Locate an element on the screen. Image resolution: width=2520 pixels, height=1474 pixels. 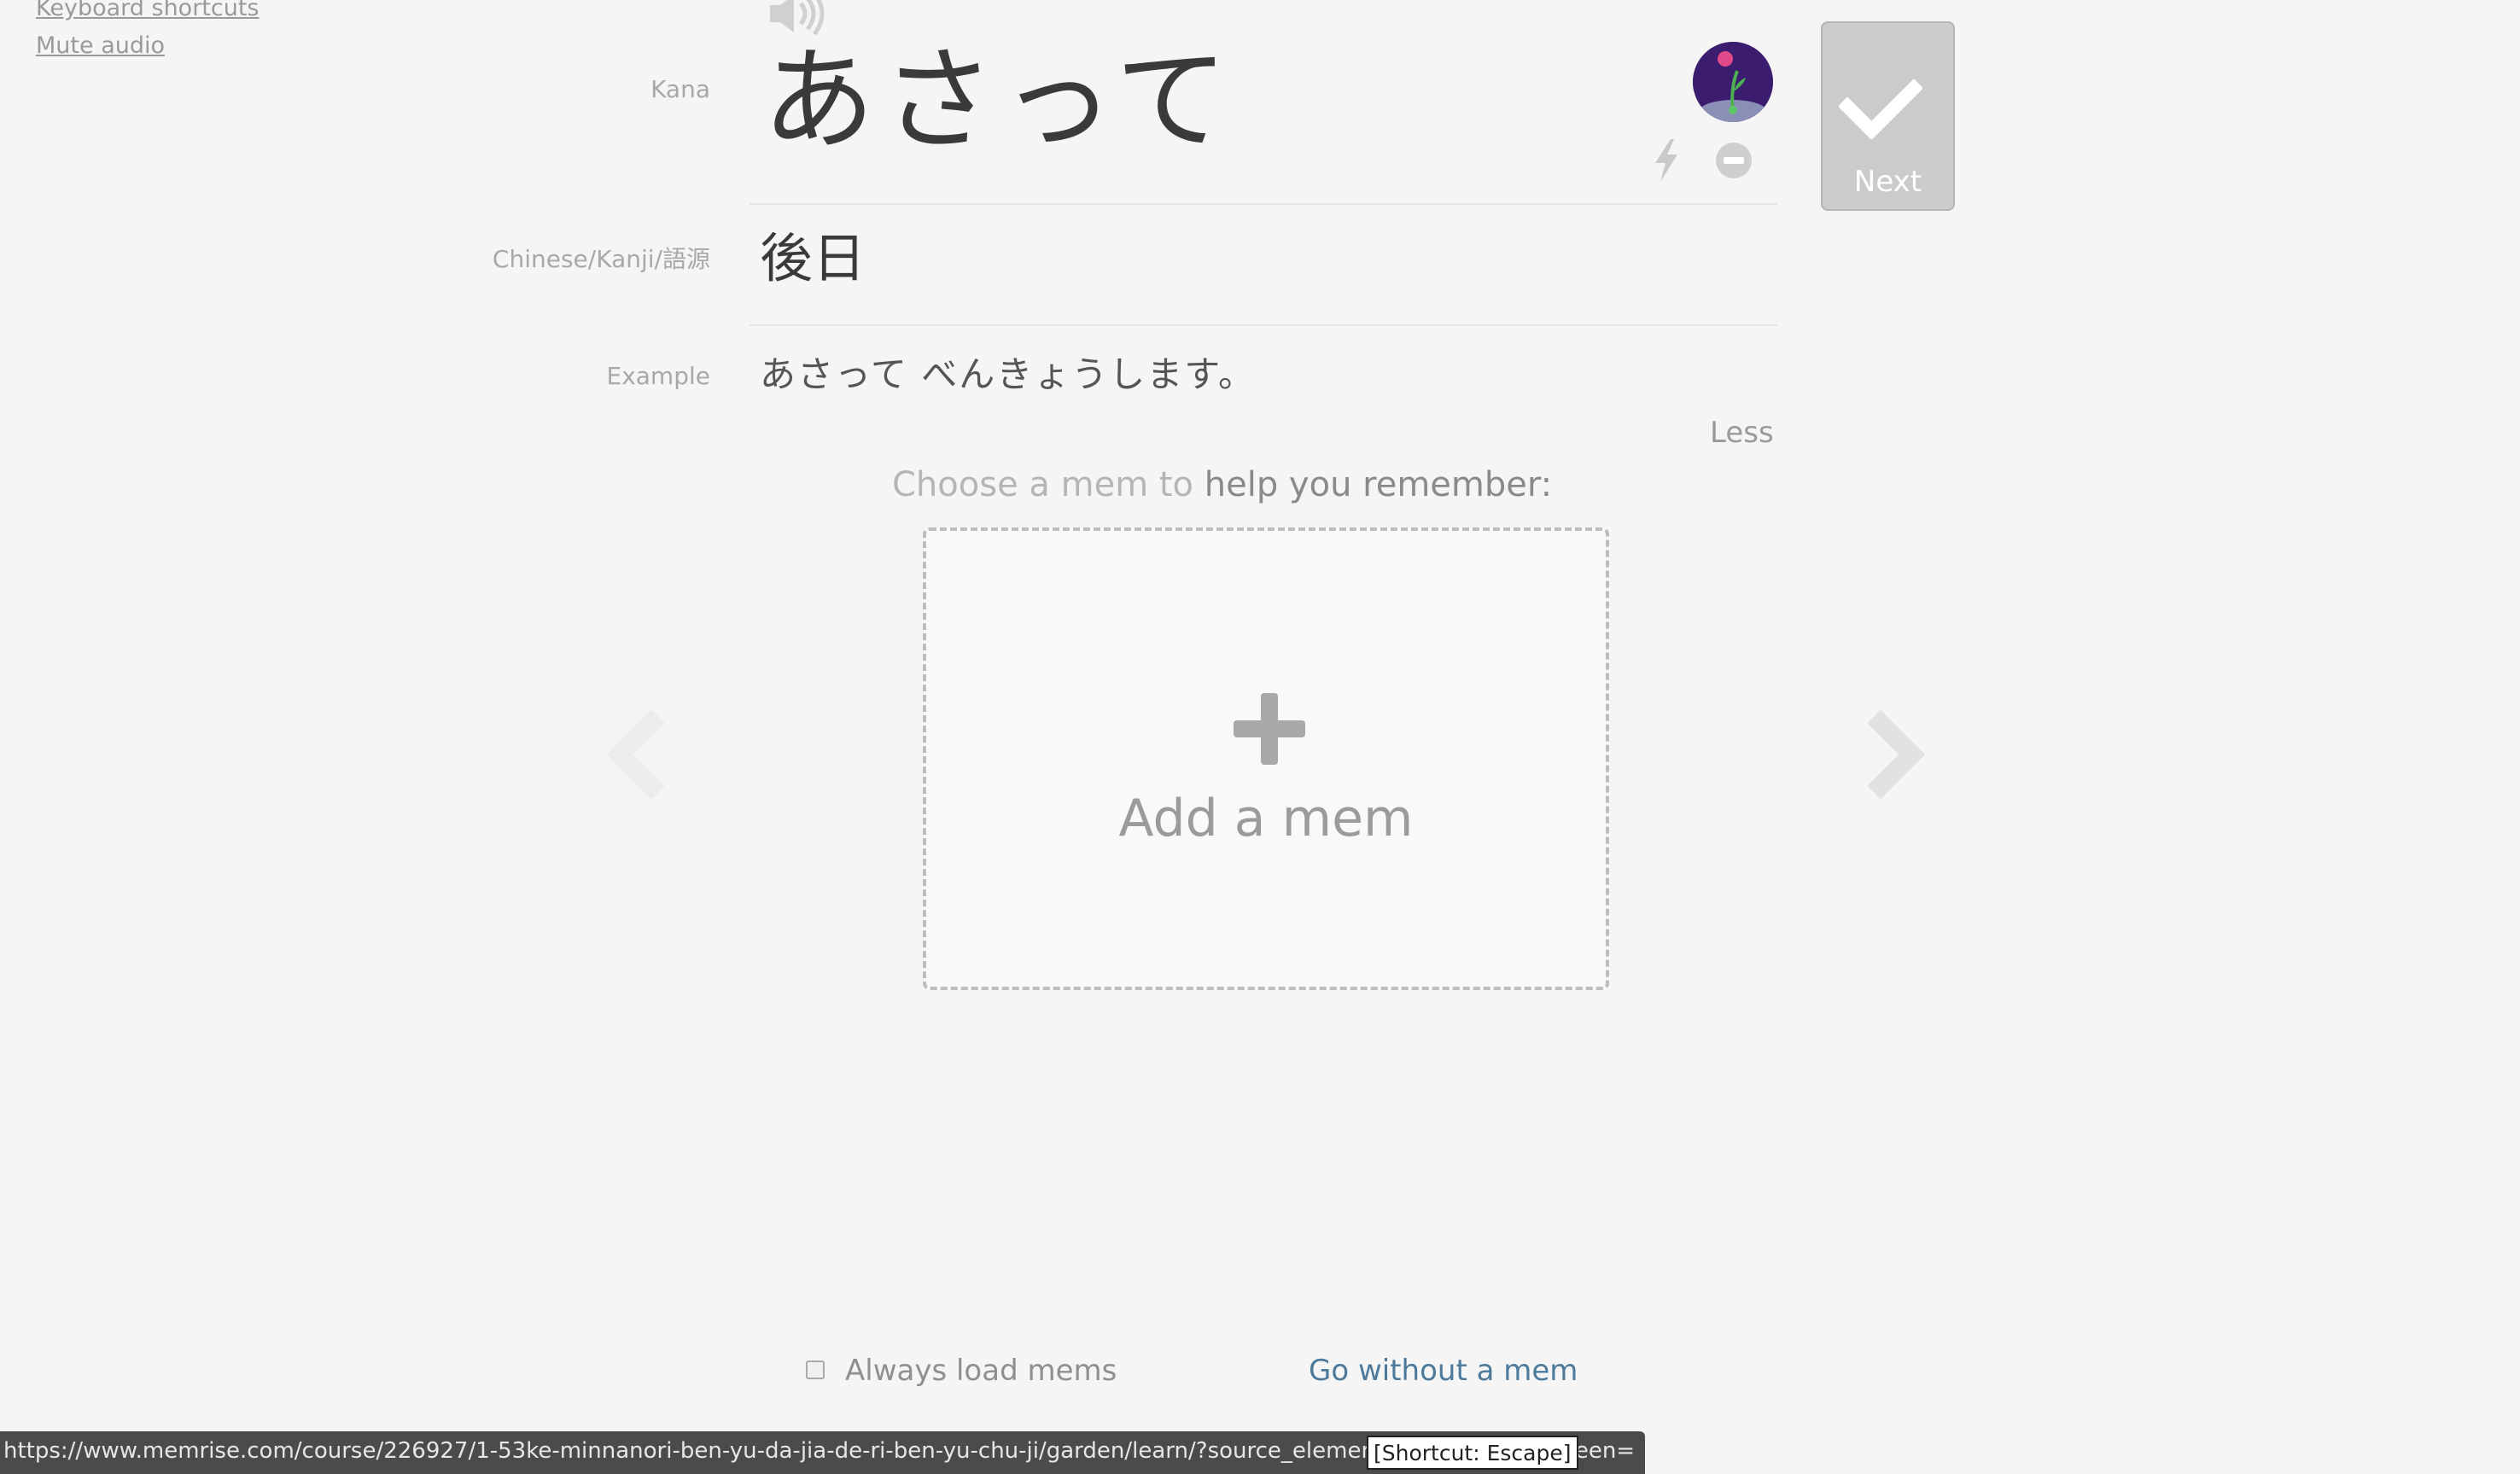
kanji-label: Chinese/Kanji/語源 is located at coordinates (601, 259).